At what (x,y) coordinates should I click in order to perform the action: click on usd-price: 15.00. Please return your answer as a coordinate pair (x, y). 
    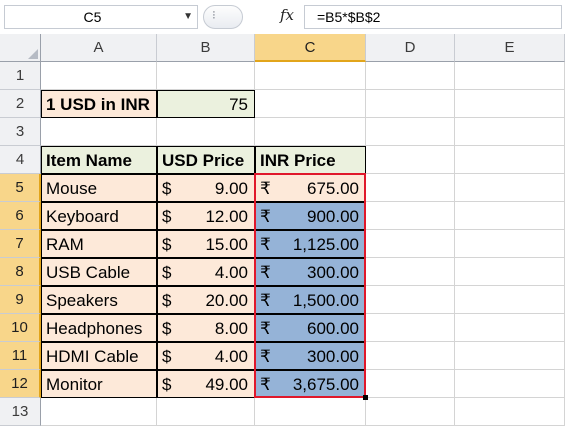
    Looking at the image, I should click on (226, 244).